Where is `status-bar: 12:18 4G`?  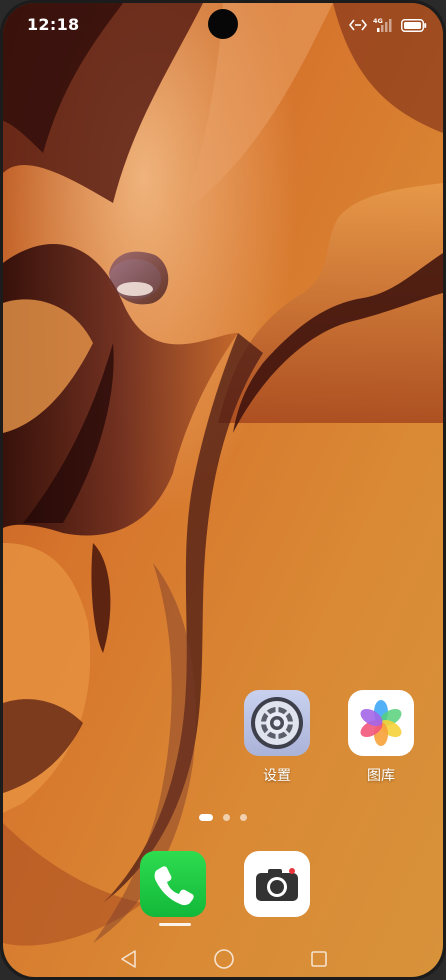
status-bar: 12:18 4G is located at coordinates (223, 26).